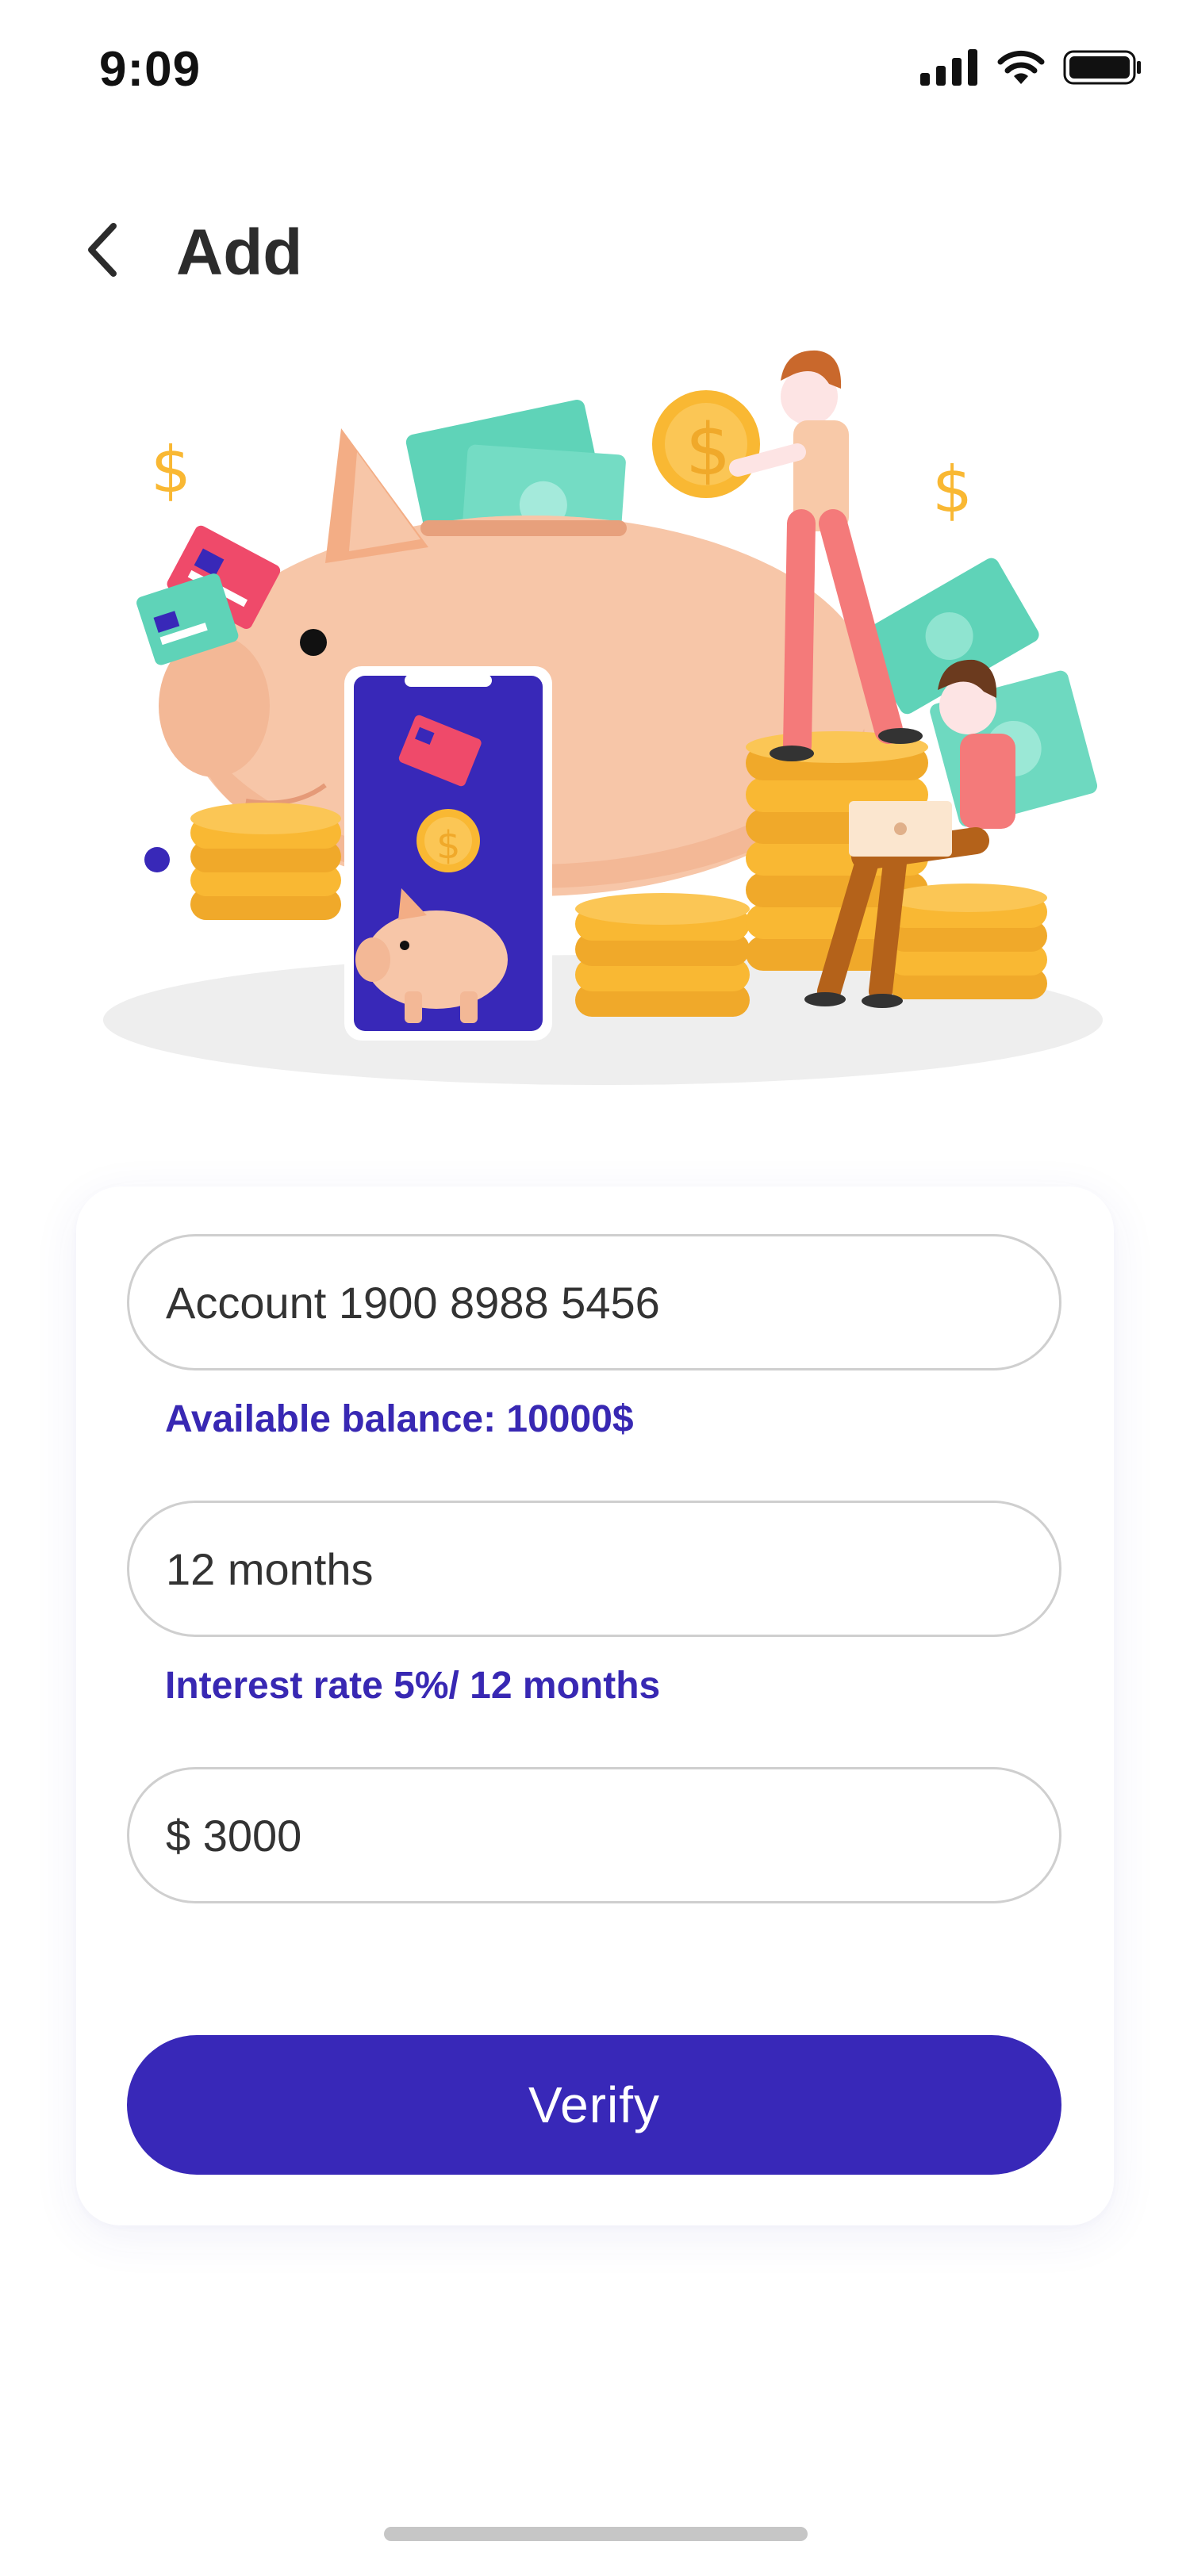  What do you see at coordinates (1021, 67) in the screenshot?
I see `wifi-icon` at bounding box center [1021, 67].